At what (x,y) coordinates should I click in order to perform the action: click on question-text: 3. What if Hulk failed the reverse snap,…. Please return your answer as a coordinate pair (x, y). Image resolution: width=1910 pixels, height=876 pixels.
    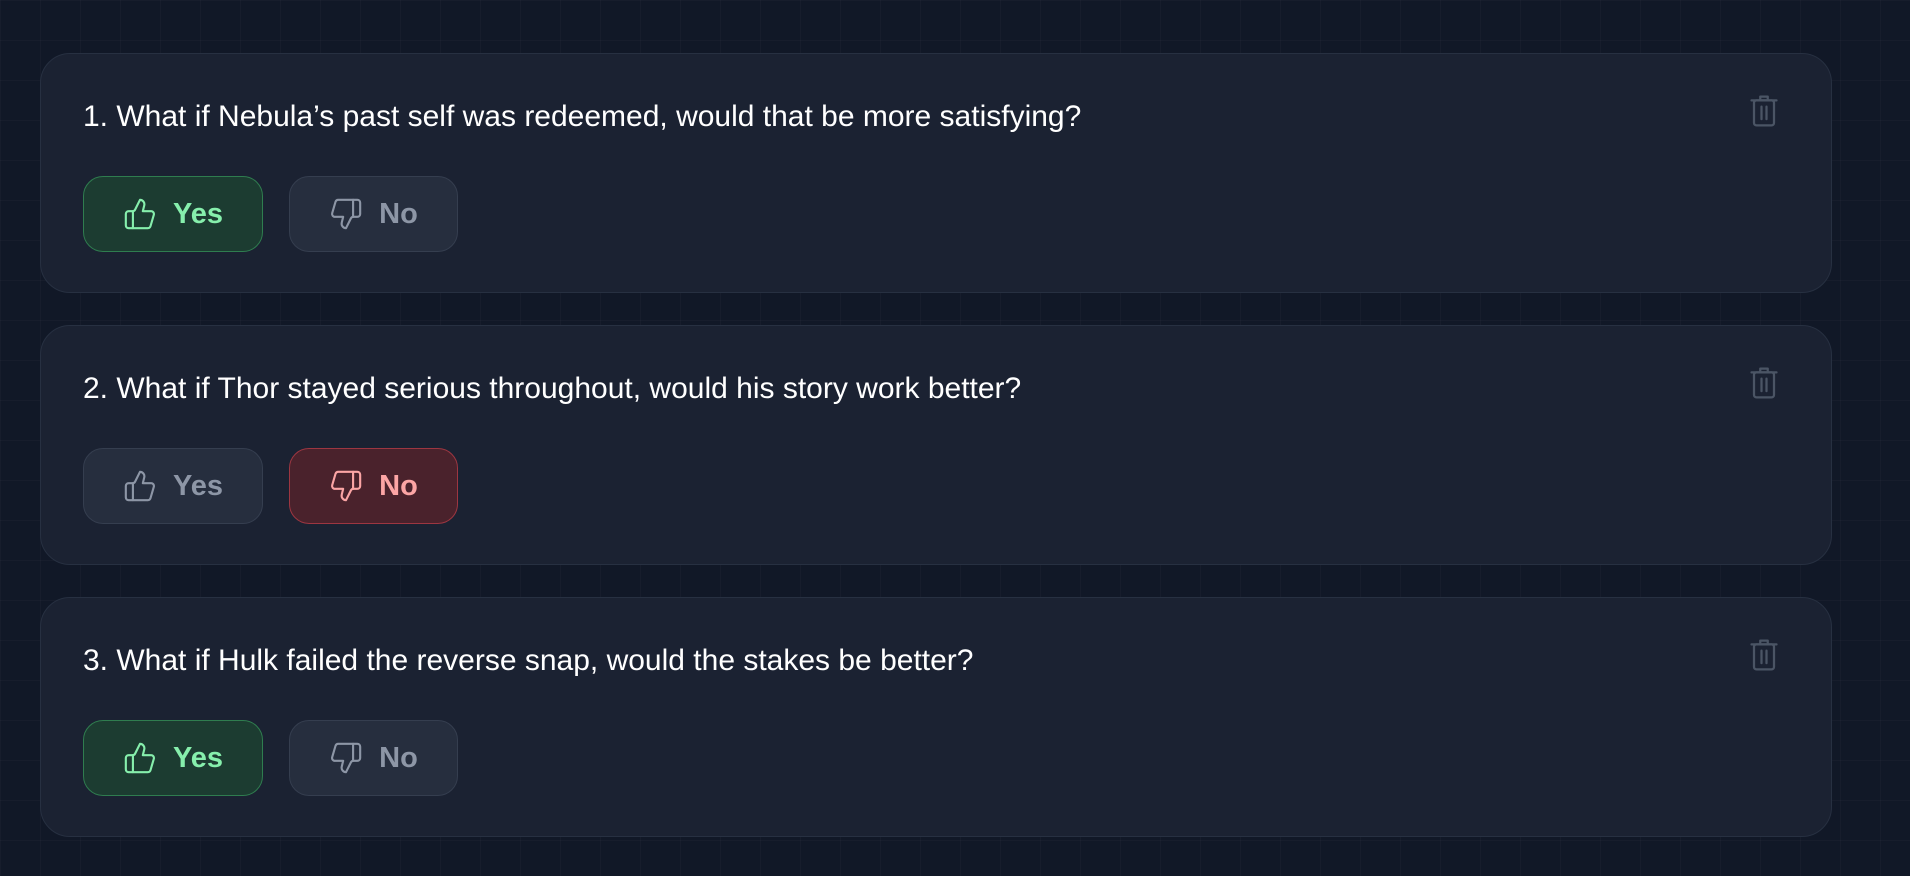
    Looking at the image, I should click on (528, 660).